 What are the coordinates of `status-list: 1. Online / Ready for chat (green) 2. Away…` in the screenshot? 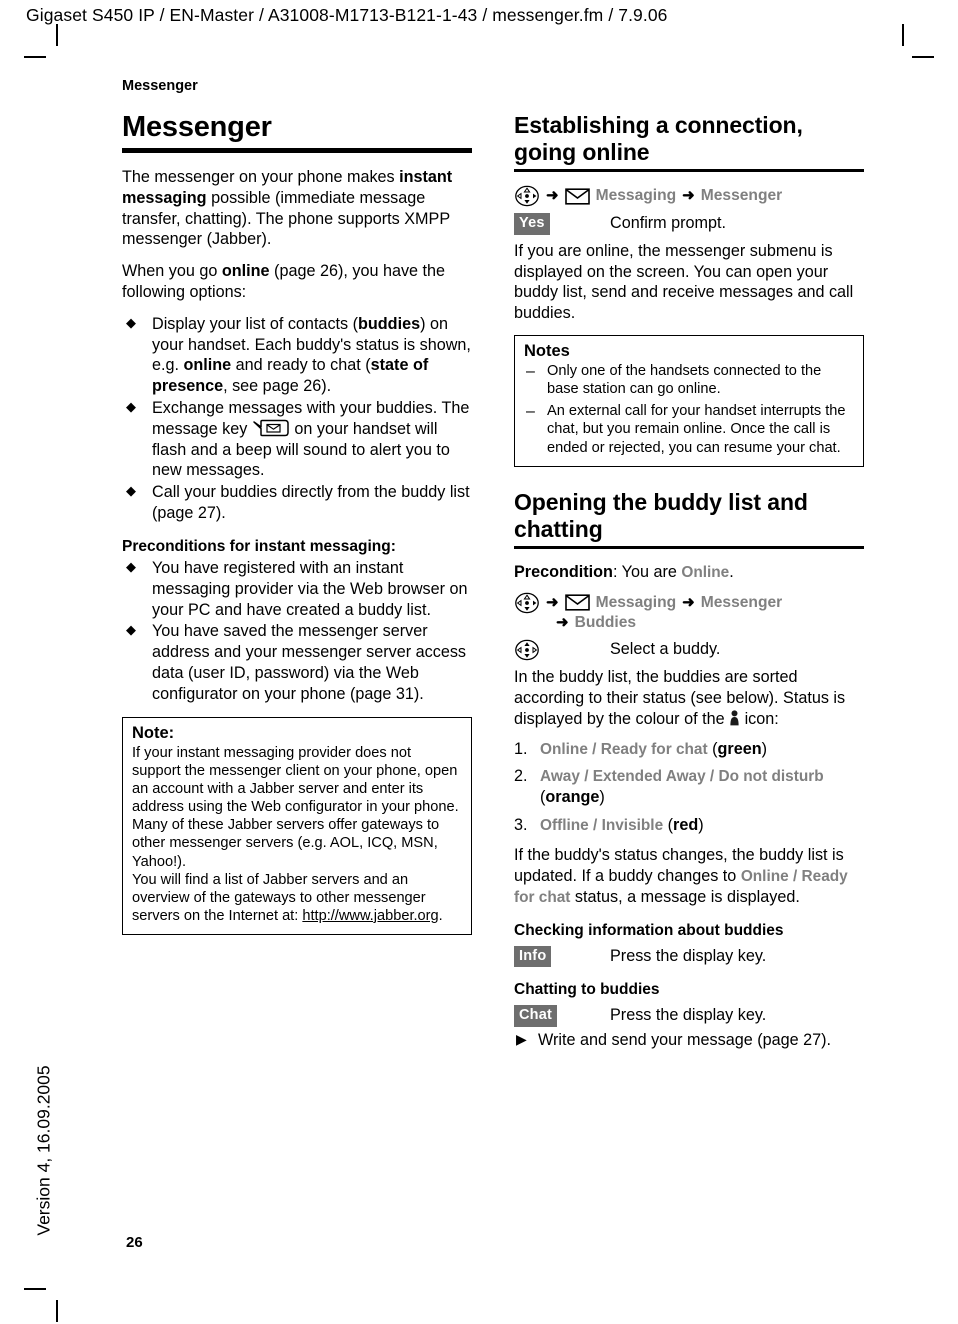 It's located at (689, 787).